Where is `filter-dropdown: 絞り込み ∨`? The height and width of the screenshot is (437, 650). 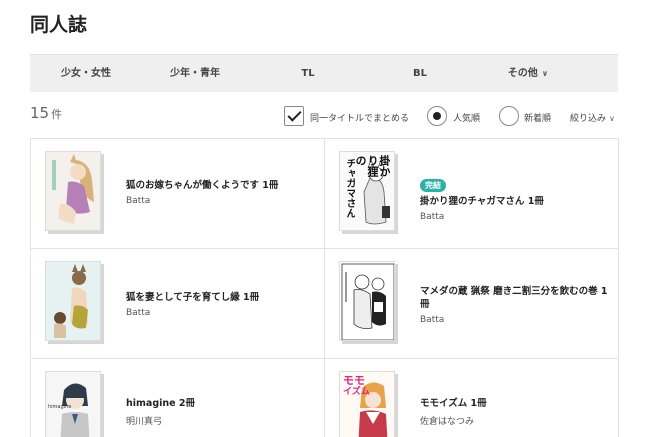
filter-dropdown: 絞り込み ∨ is located at coordinates (592, 117).